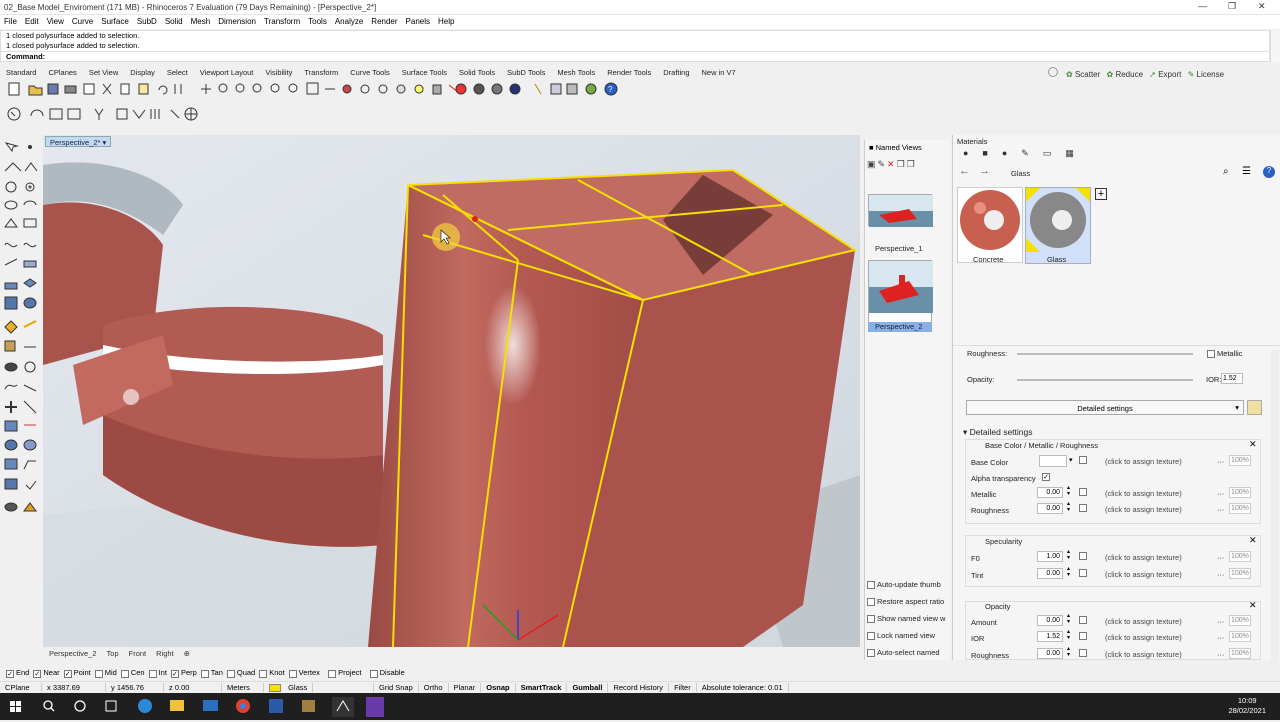 The width and height of the screenshot is (1280, 722). What do you see at coordinates (1101, 194) in the screenshot?
I see `add-material-button: +` at bounding box center [1101, 194].